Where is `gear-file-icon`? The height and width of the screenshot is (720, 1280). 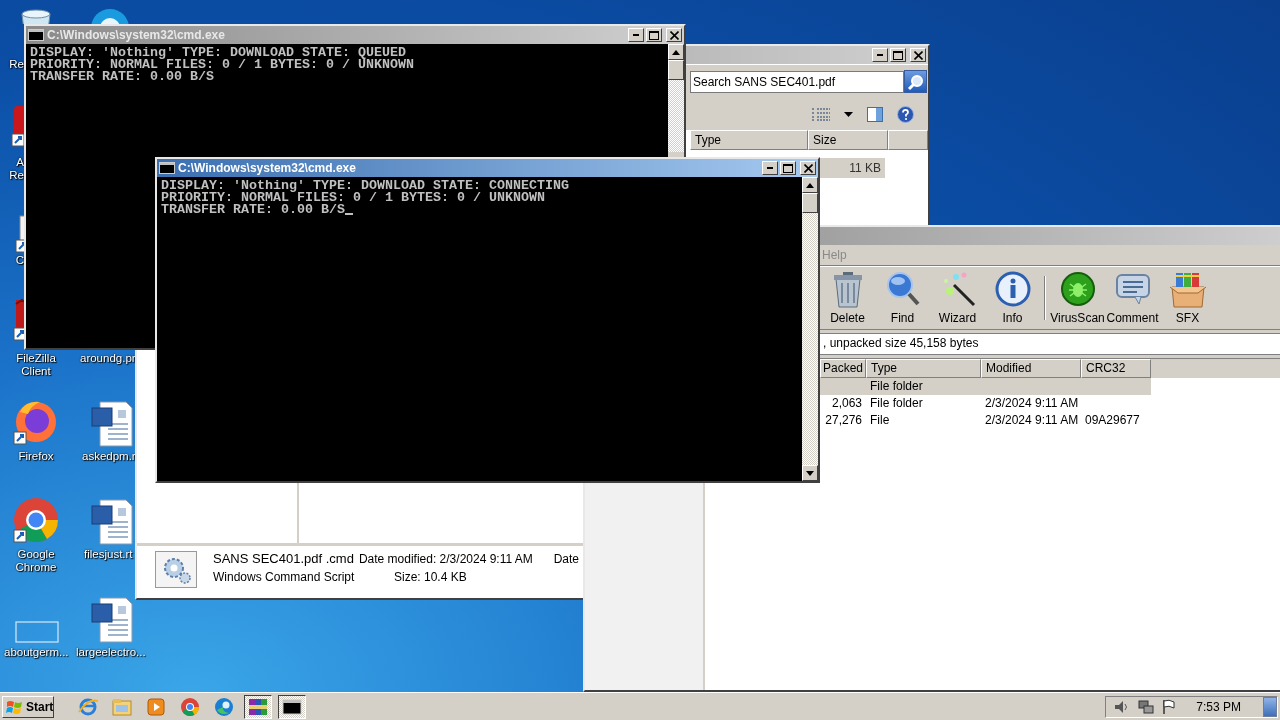 gear-file-icon is located at coordinates (176, 569).